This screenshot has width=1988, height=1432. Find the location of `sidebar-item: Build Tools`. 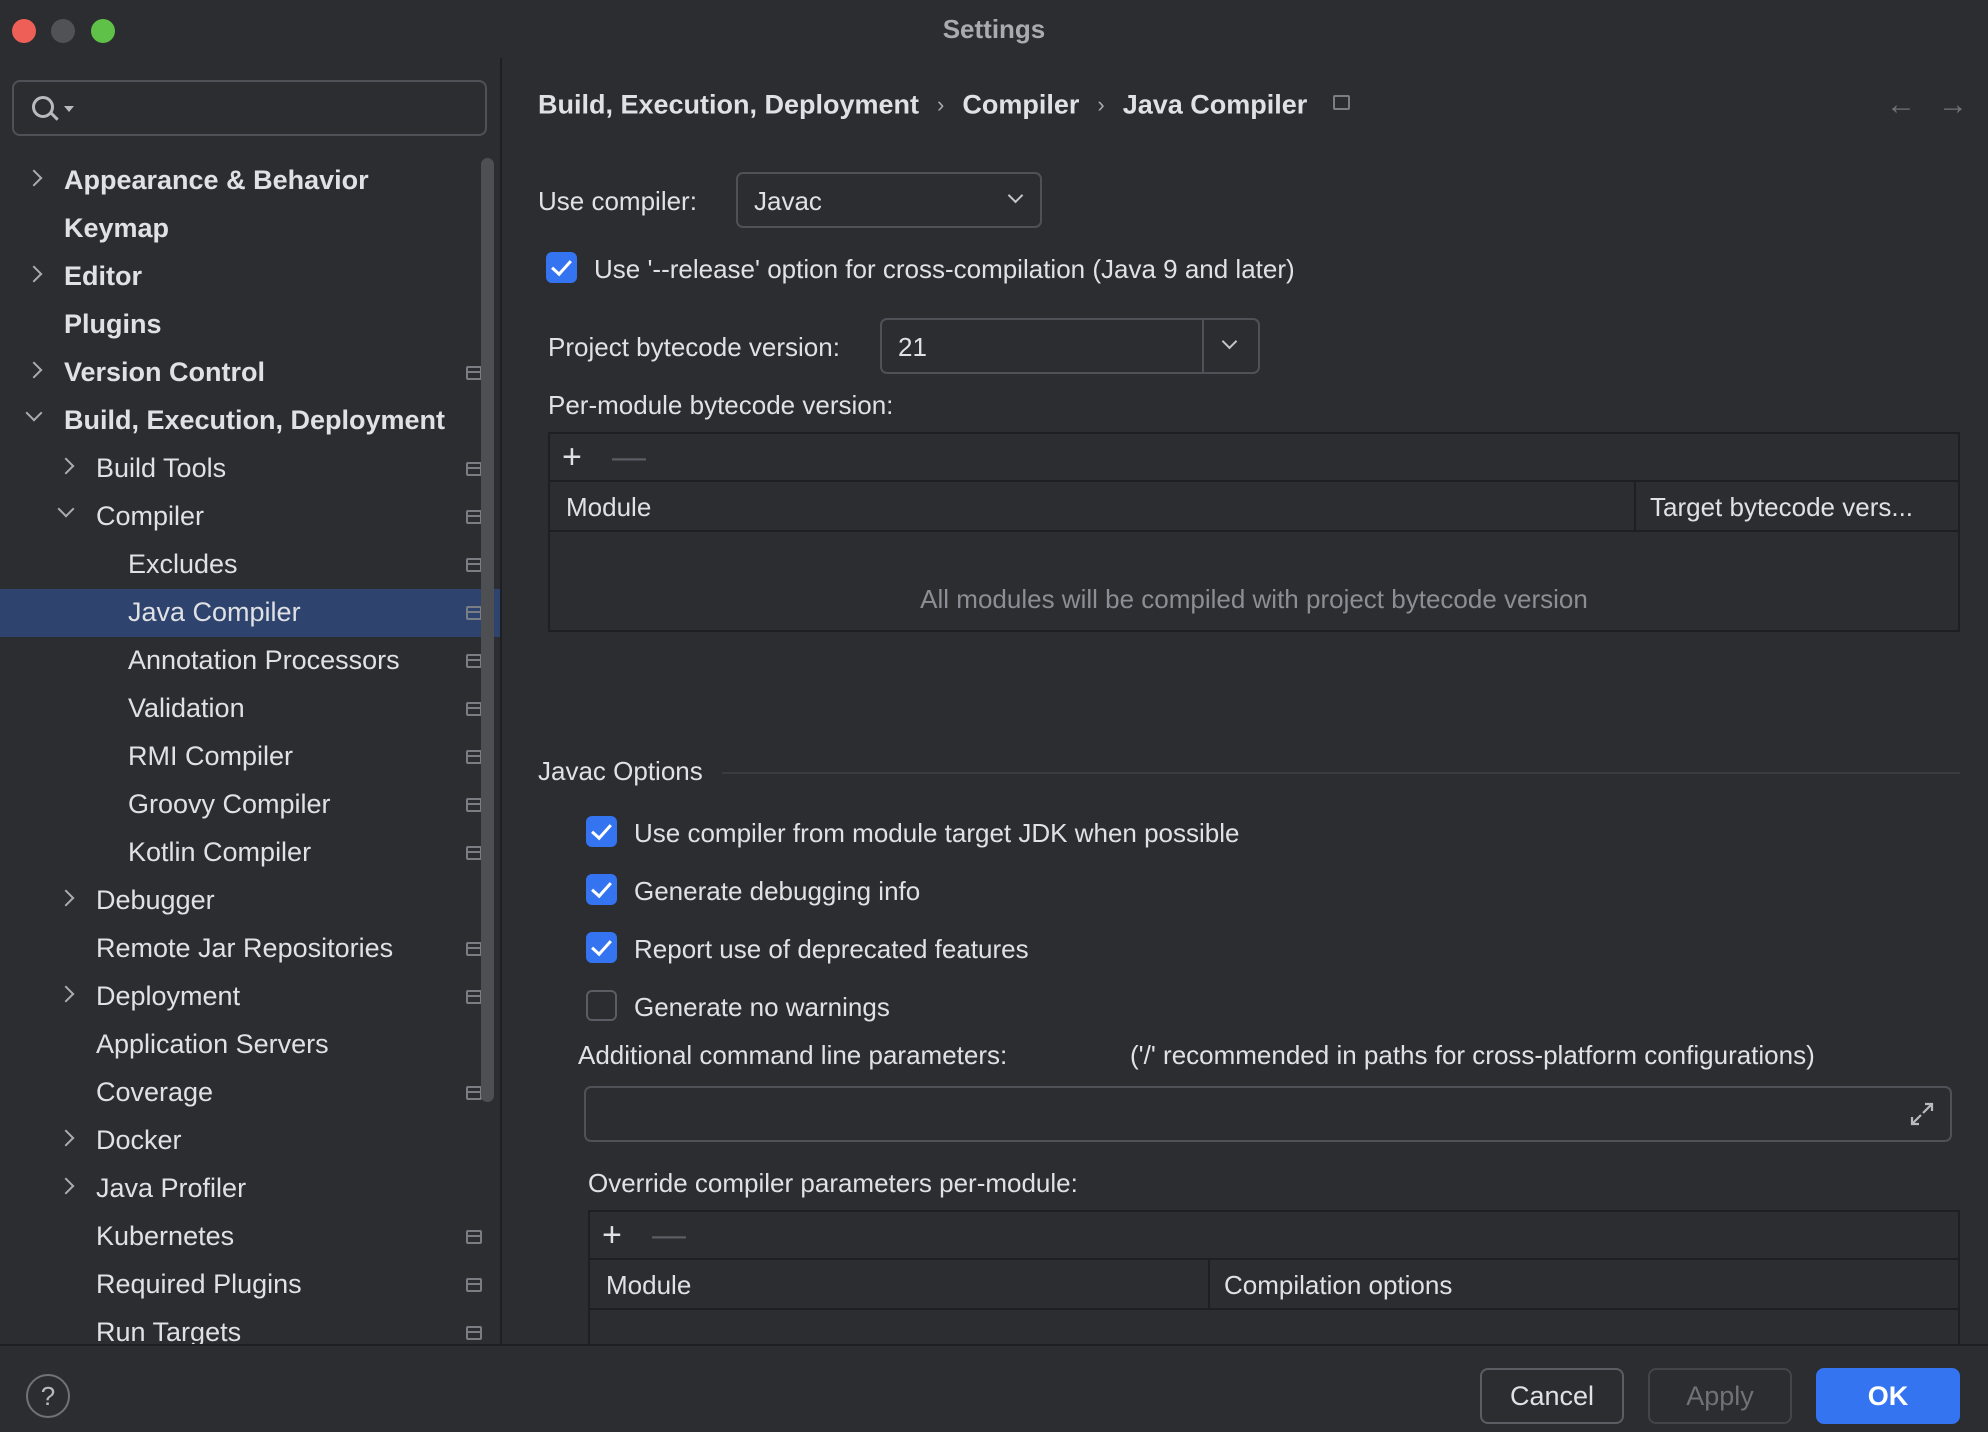

sidebar-item: Build Tools is located at coordinates (250, 469).